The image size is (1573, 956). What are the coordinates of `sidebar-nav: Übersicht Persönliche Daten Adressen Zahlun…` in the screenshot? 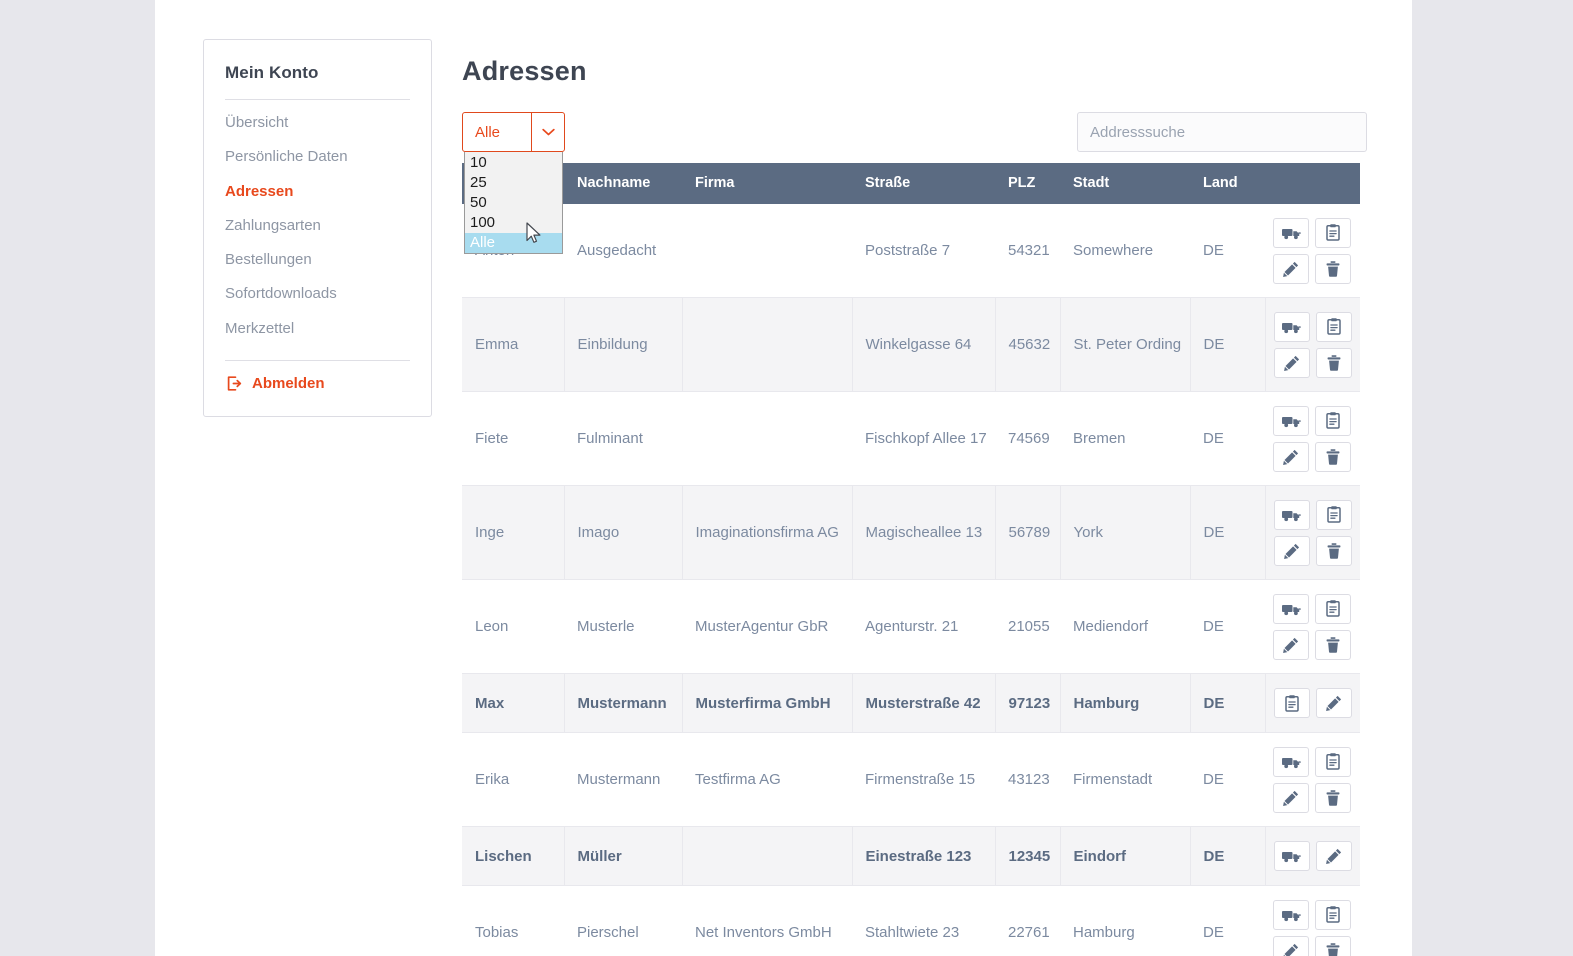 It's located at (317, 226).